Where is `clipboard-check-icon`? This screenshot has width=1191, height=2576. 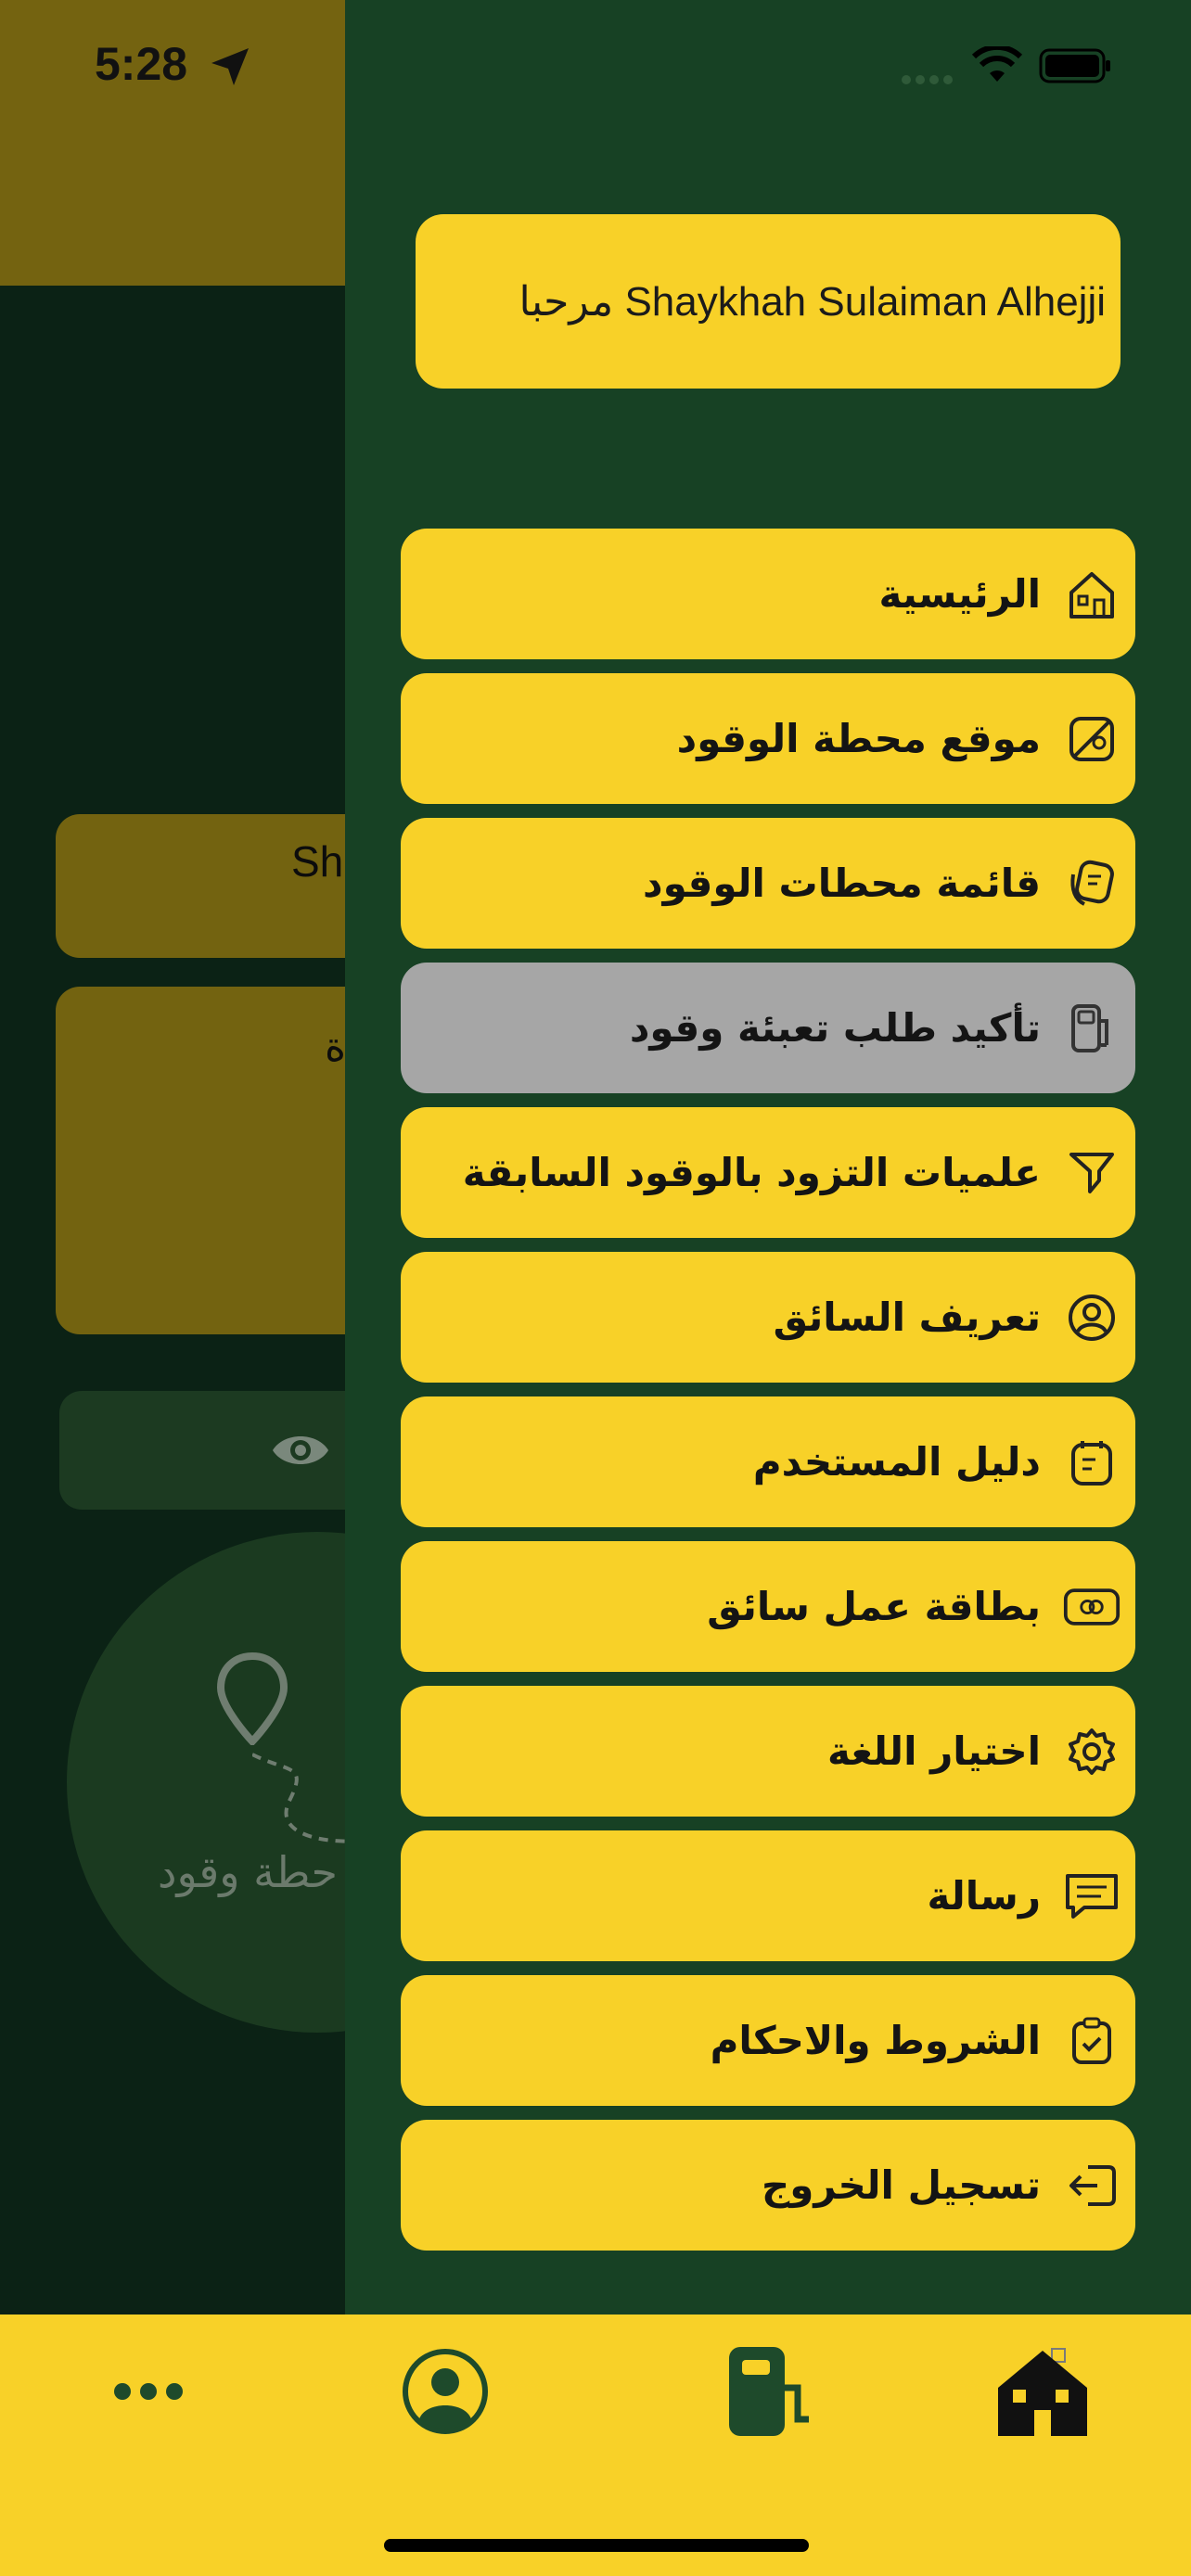 clipboard-check-icon is located at coordinates (1092, 2041).